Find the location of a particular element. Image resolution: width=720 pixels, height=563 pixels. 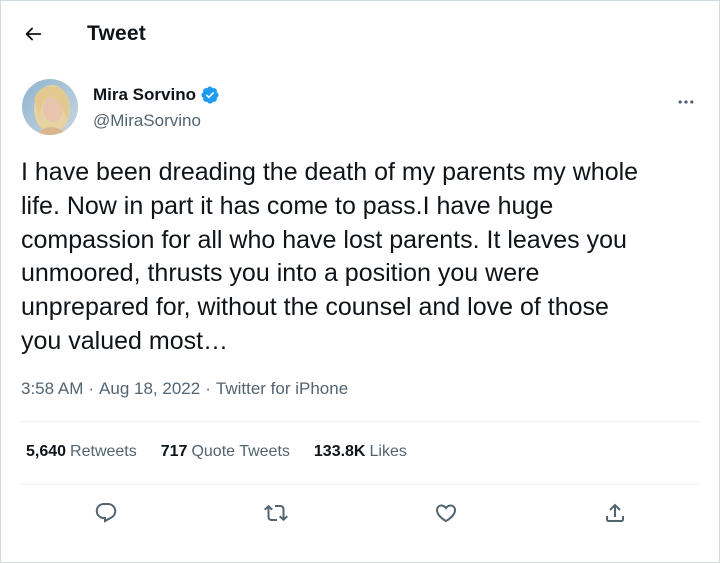

more-options-button is located at coordinates (686, 102).